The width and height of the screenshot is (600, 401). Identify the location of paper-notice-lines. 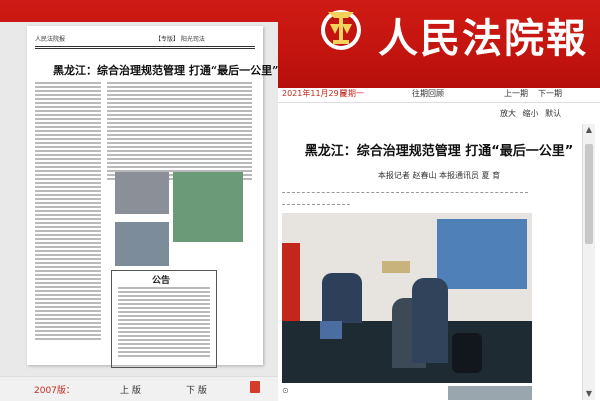
(164, 323).